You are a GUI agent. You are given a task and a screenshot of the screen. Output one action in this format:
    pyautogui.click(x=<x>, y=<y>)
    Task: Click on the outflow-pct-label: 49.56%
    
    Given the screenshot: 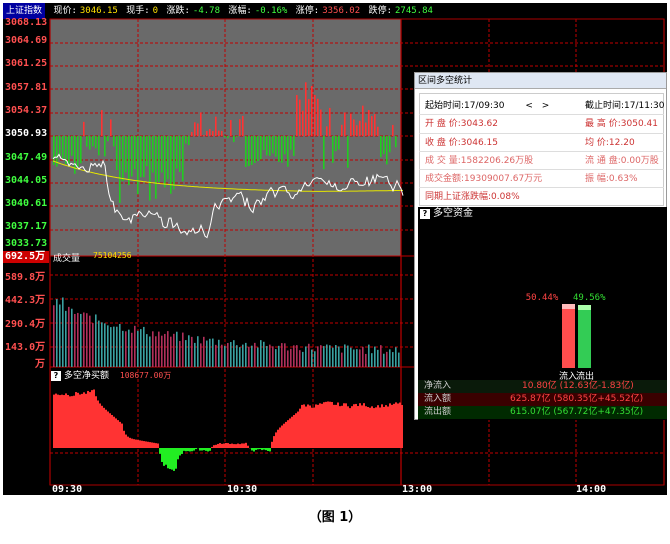 What is the action you would take?
    pyautogui.click(x=589, y=298)
    